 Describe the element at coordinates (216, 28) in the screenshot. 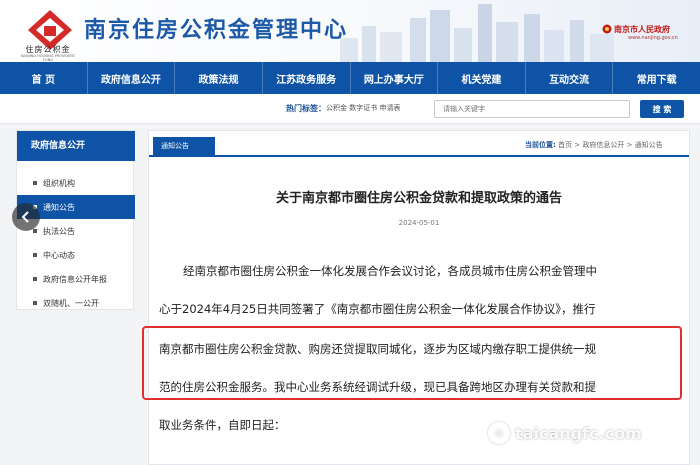

I see `site-title: 南京住房公积金管理中心` at that location.